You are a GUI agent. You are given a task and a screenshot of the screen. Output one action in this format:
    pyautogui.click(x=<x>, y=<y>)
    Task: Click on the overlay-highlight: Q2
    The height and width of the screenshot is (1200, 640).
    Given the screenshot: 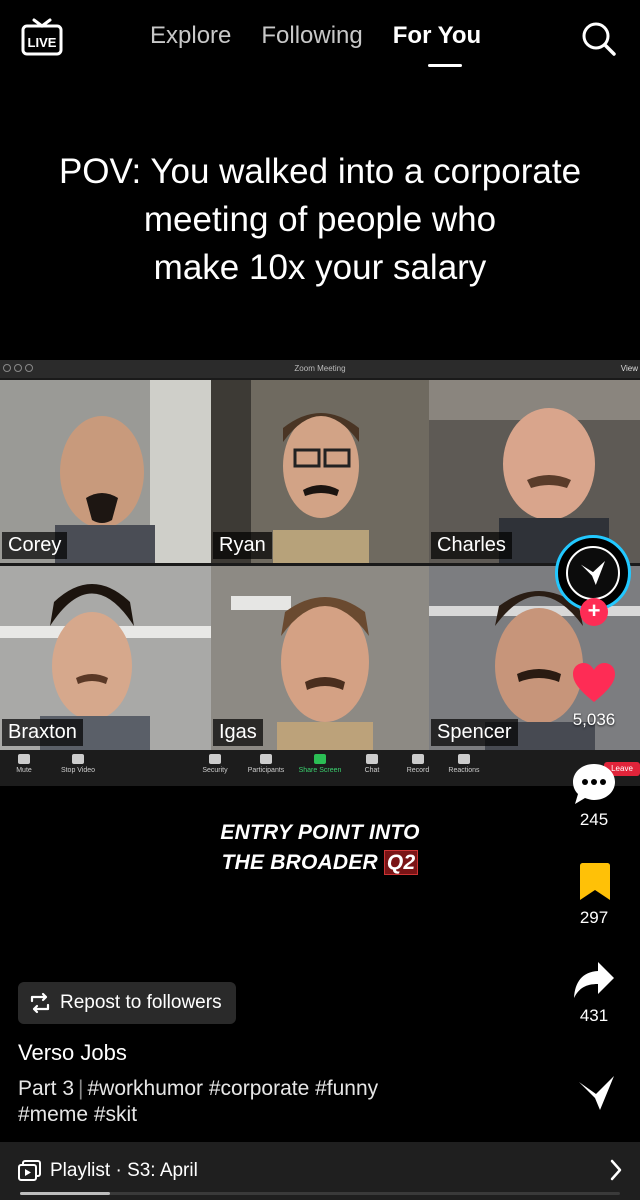 What is the action you would take?
    pyautogui.click(x=401, y=862)
    